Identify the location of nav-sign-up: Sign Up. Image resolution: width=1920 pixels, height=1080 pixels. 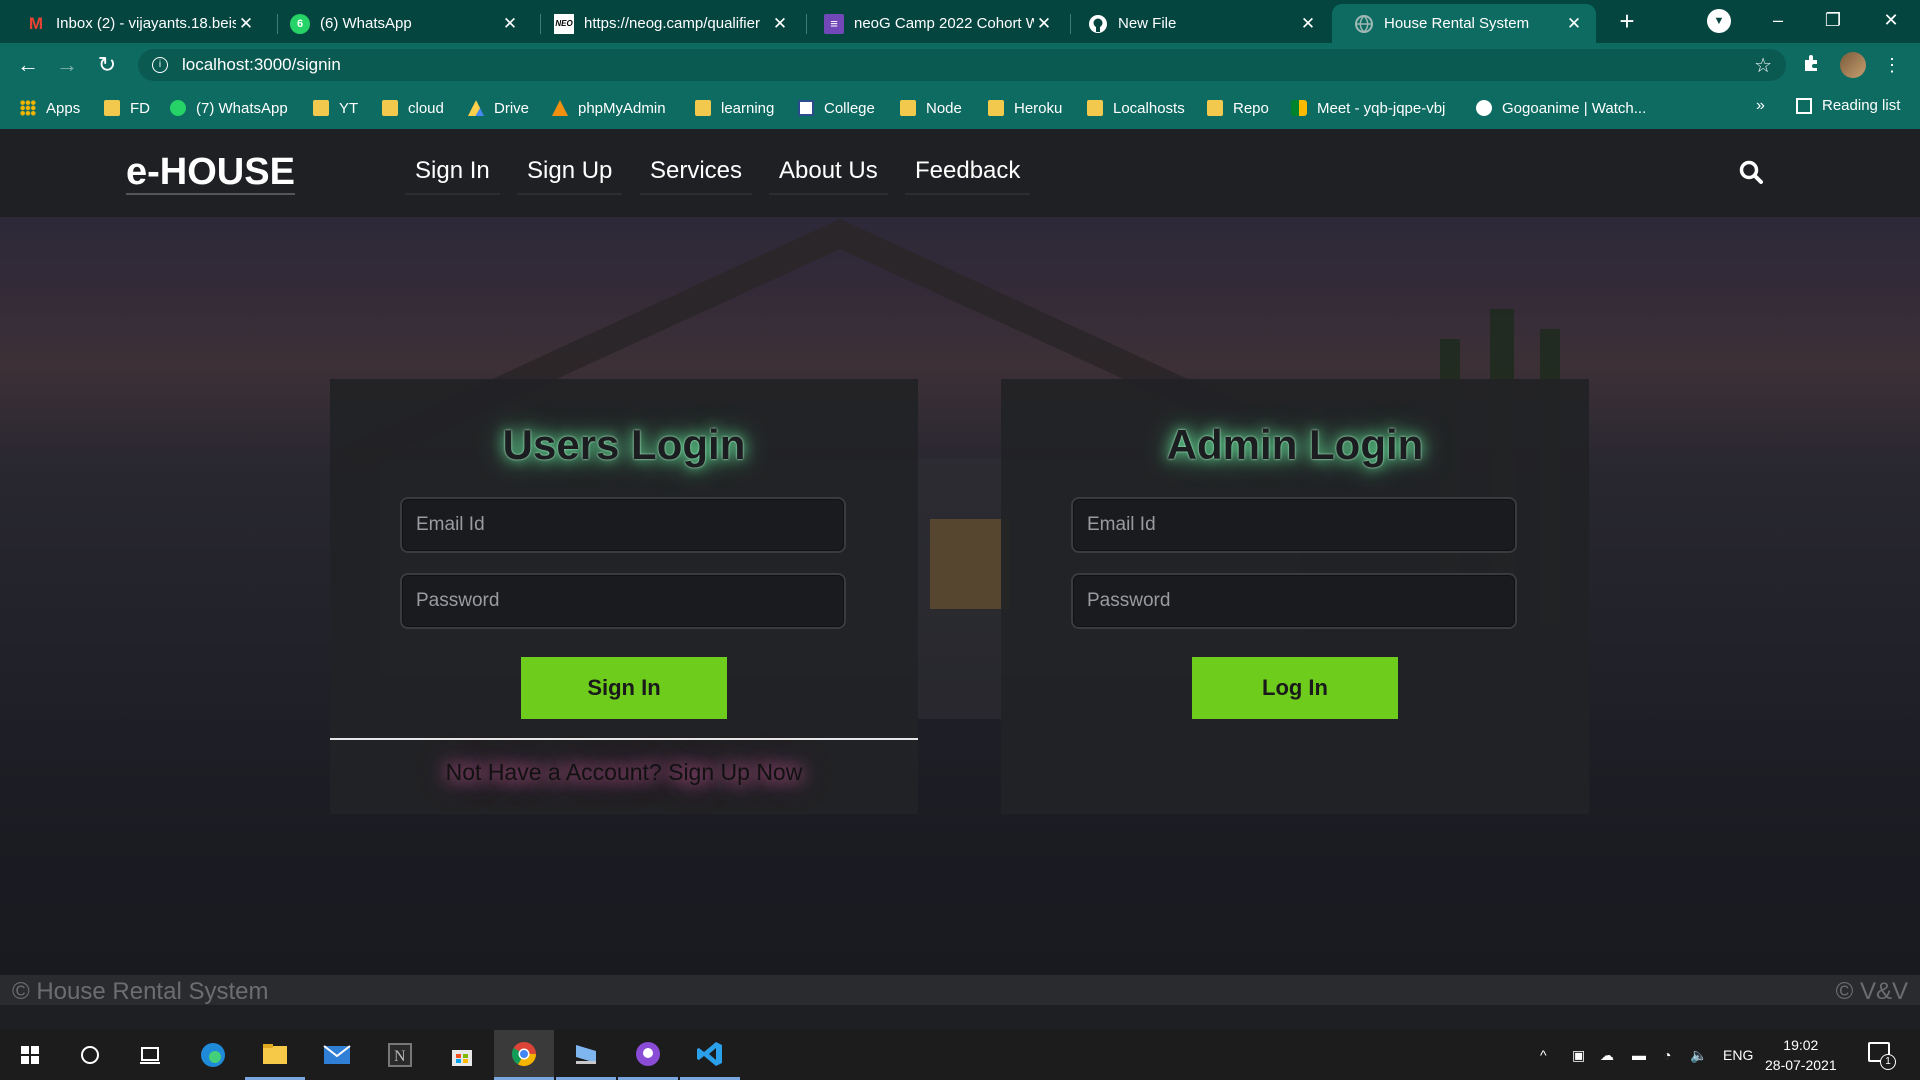
(570, 176).